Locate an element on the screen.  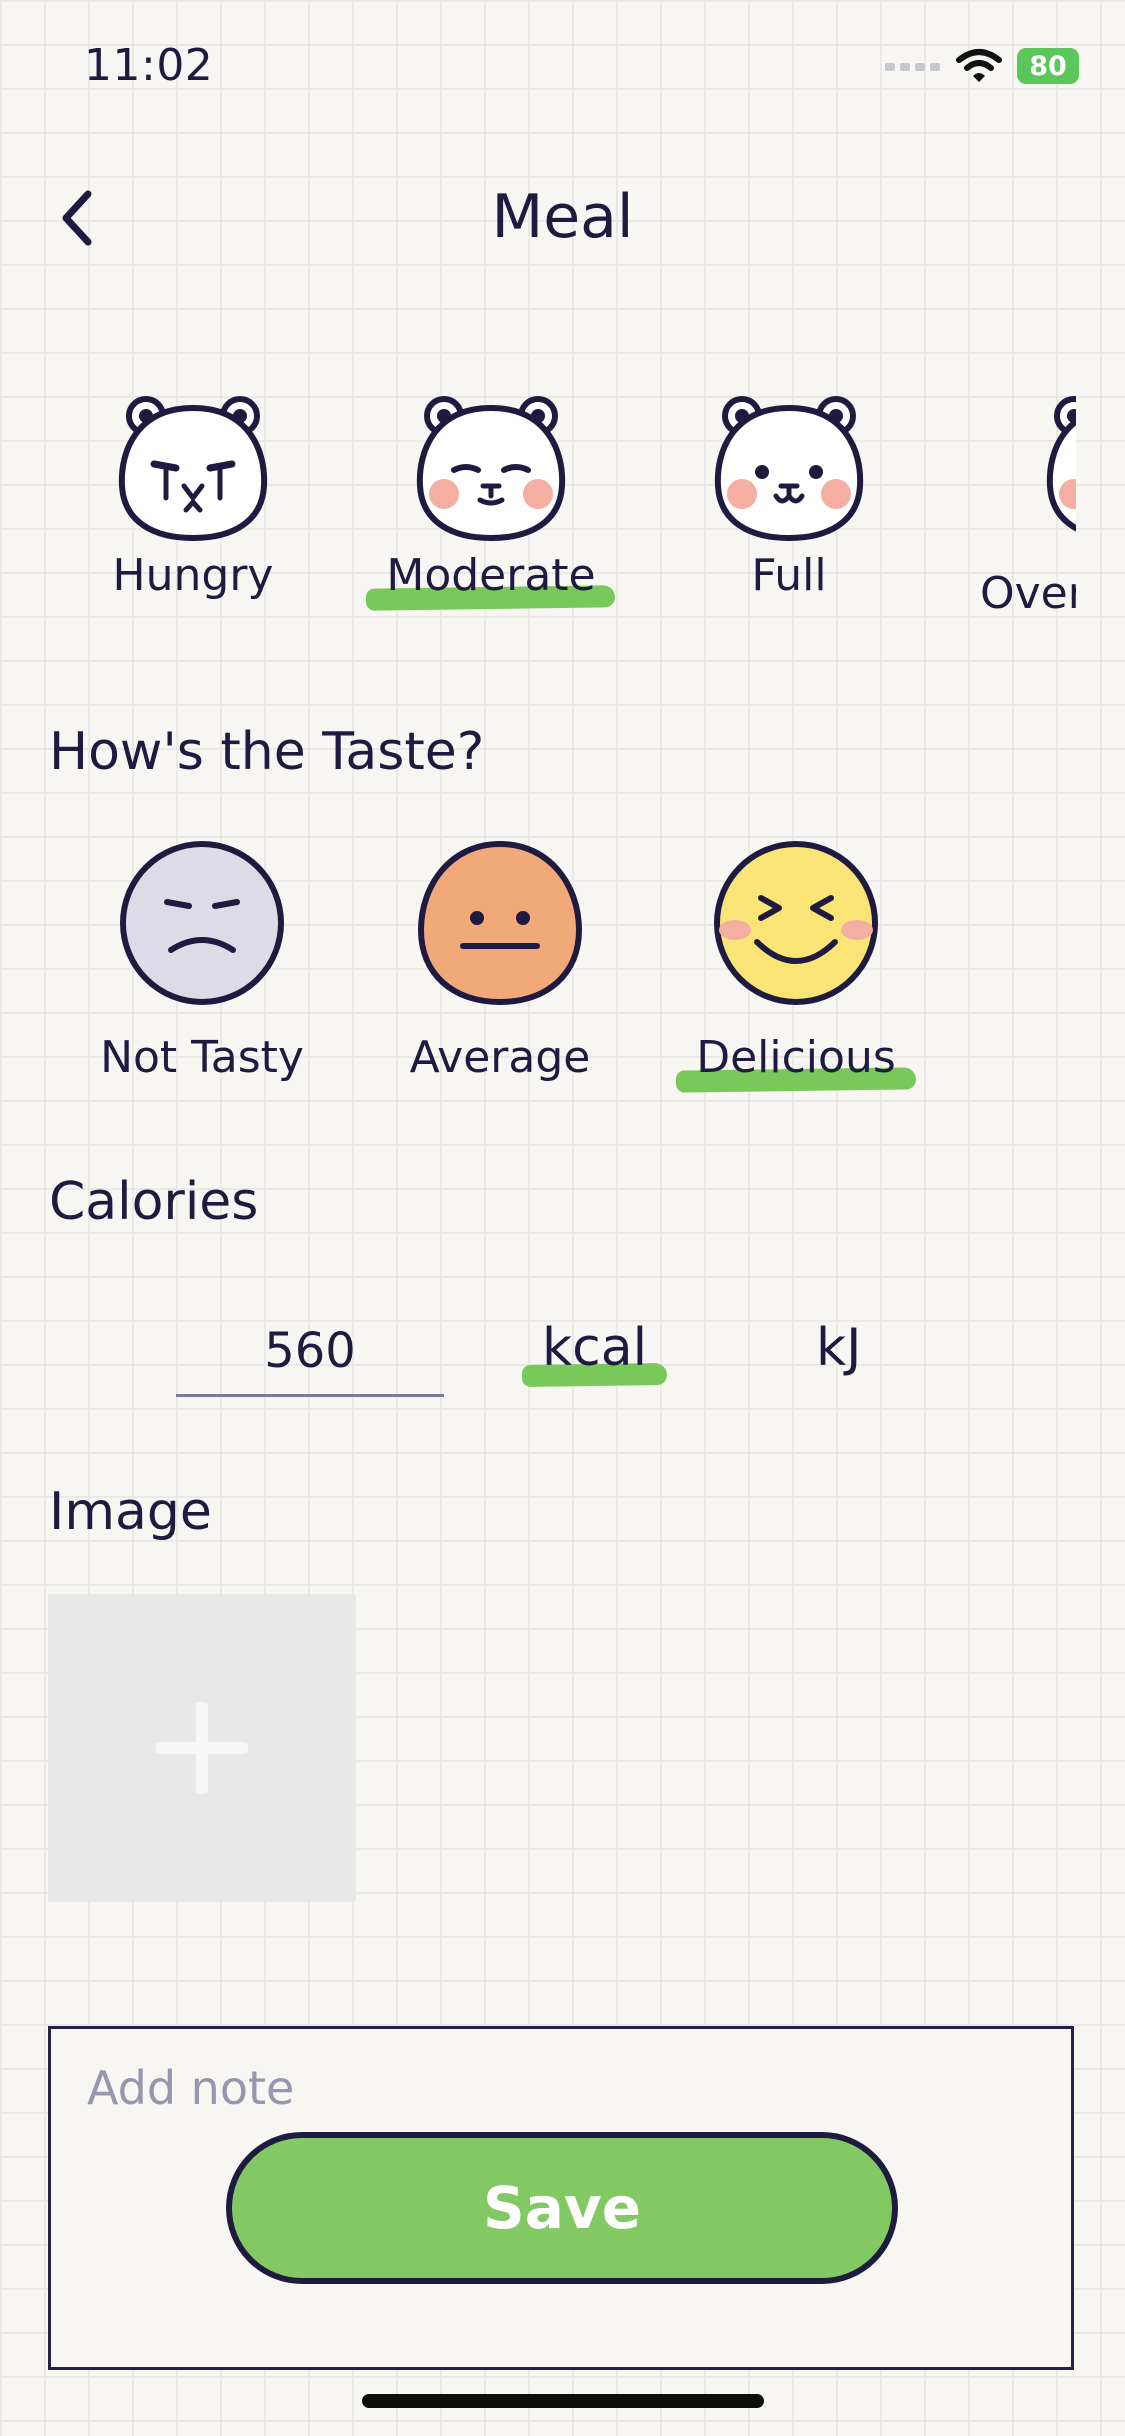
battery-icon: 80 is located at coordinates (1048, 66).